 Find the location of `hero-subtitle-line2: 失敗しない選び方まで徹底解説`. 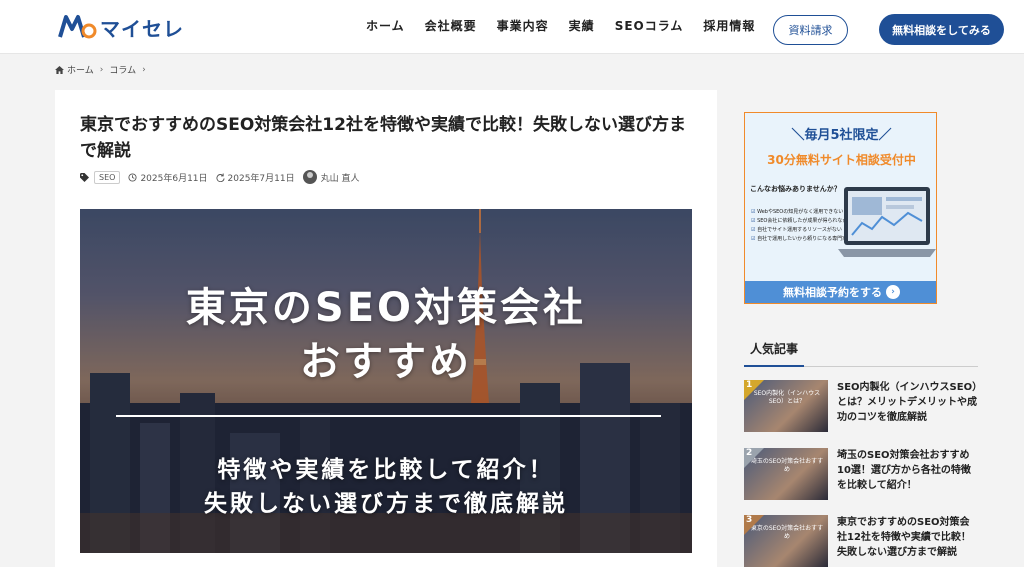

hero-subtitle-line2: 失敗しない選び方まで徹底解説 is located at coordinates (386, 504).